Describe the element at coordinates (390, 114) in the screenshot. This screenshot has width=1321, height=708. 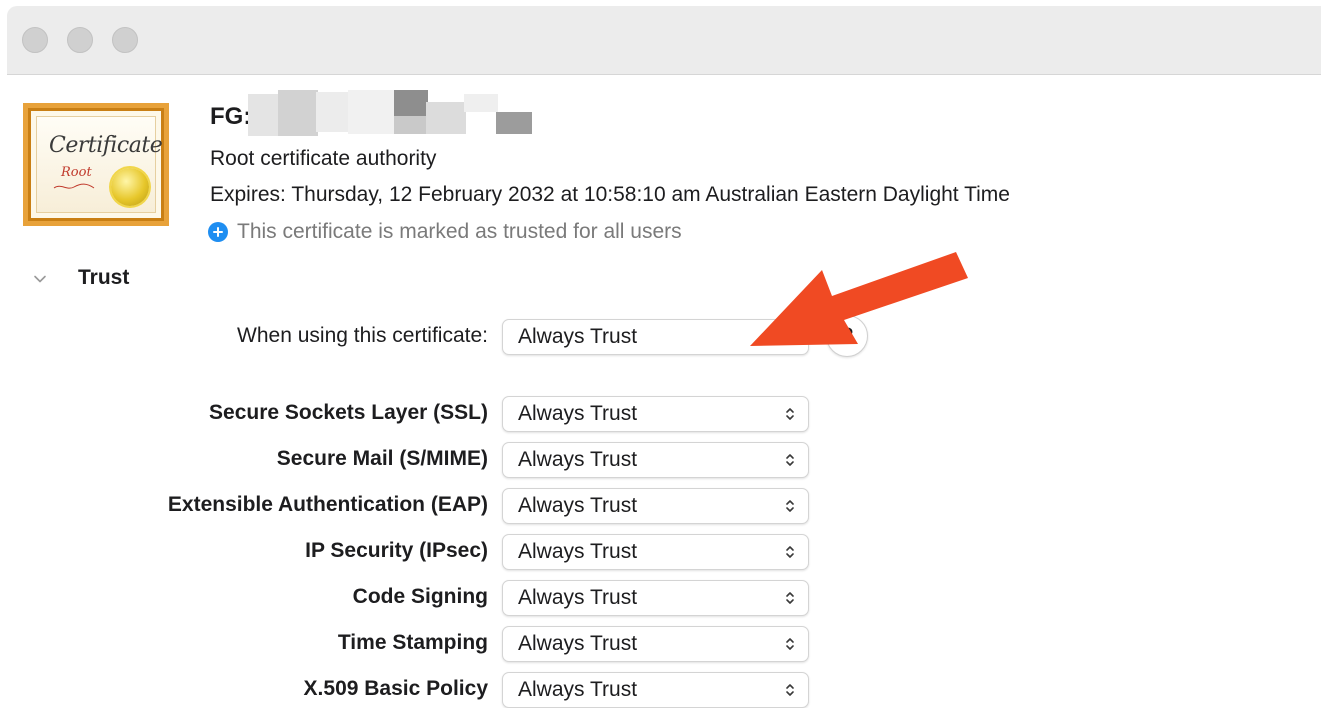
I see `redacted-name-block` at that location.